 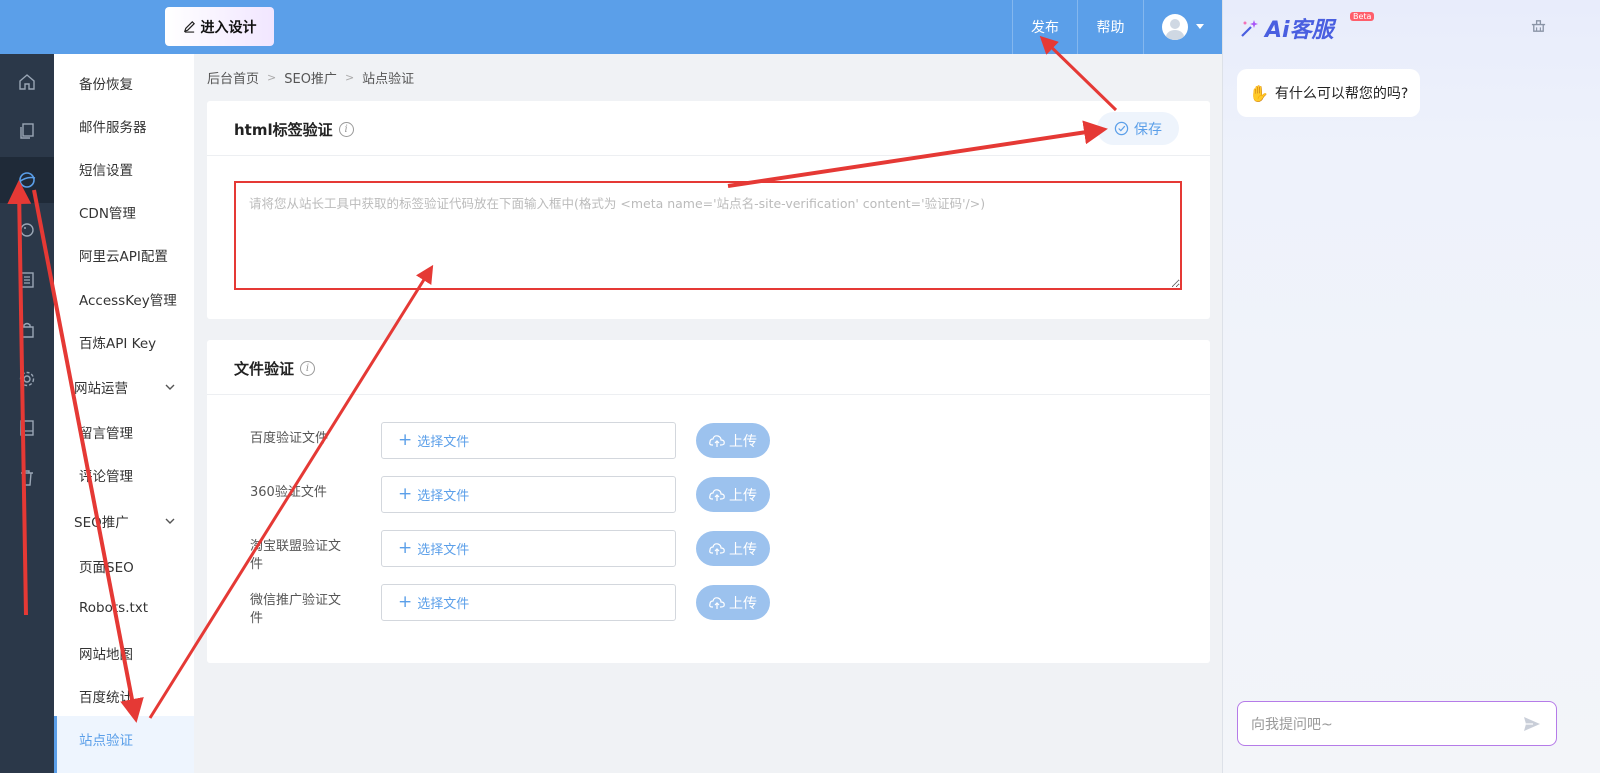 I want to click on menu-item-messages: 留言管理, so click(x=106, y=432).